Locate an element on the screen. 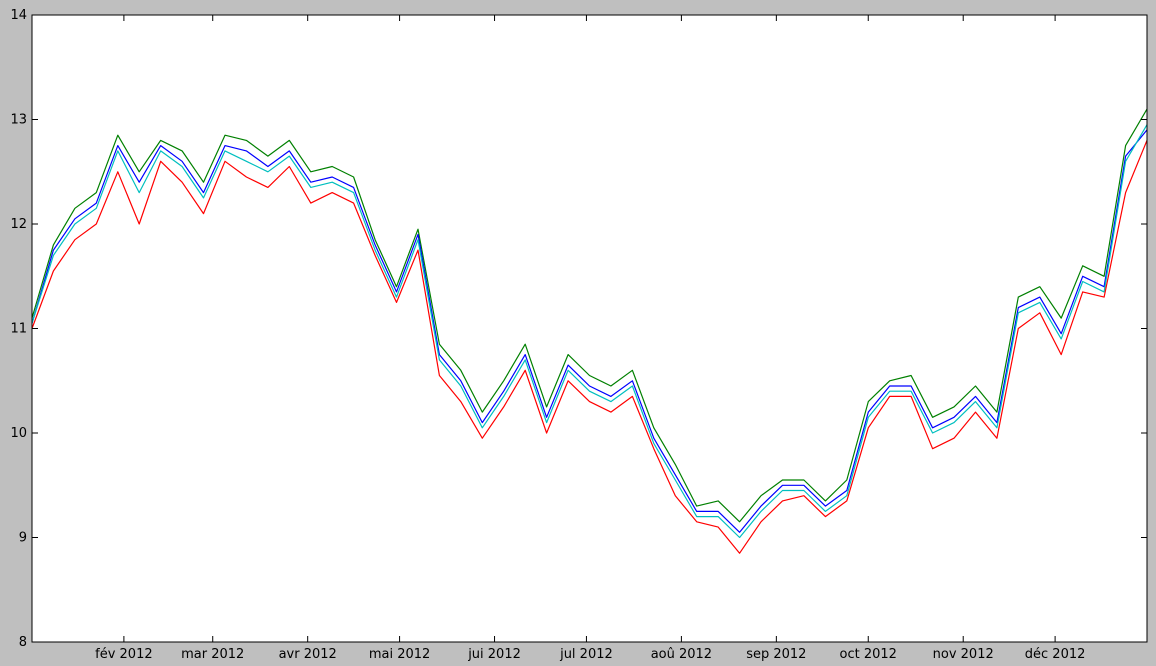  x-tick-label: sep 2012 is located at coordinates (776, 654).